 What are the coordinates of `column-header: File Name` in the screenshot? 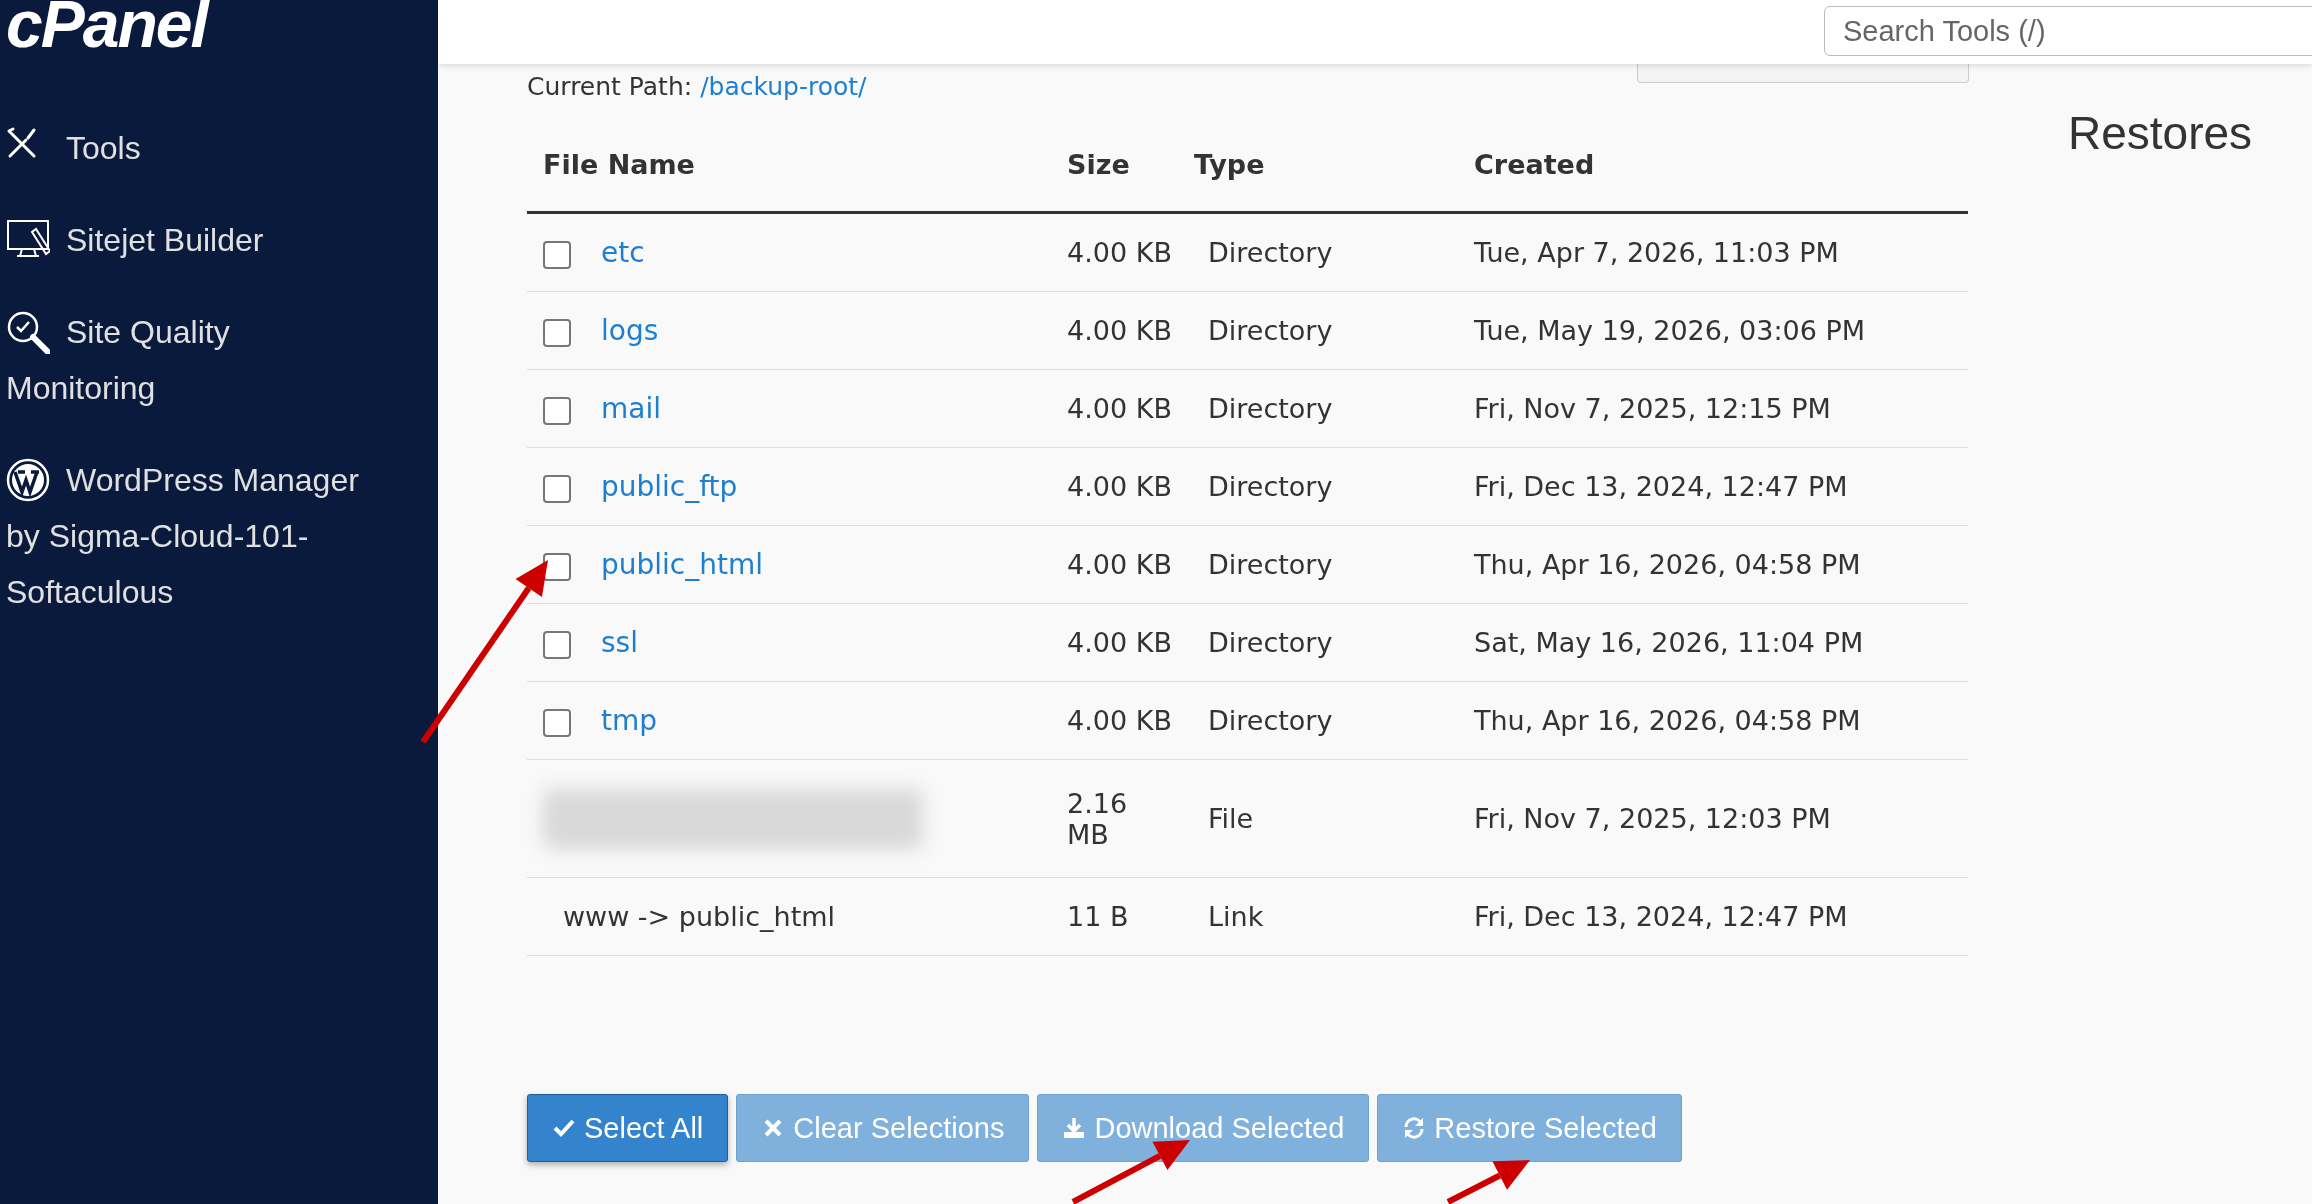 It's located at (619, 164).